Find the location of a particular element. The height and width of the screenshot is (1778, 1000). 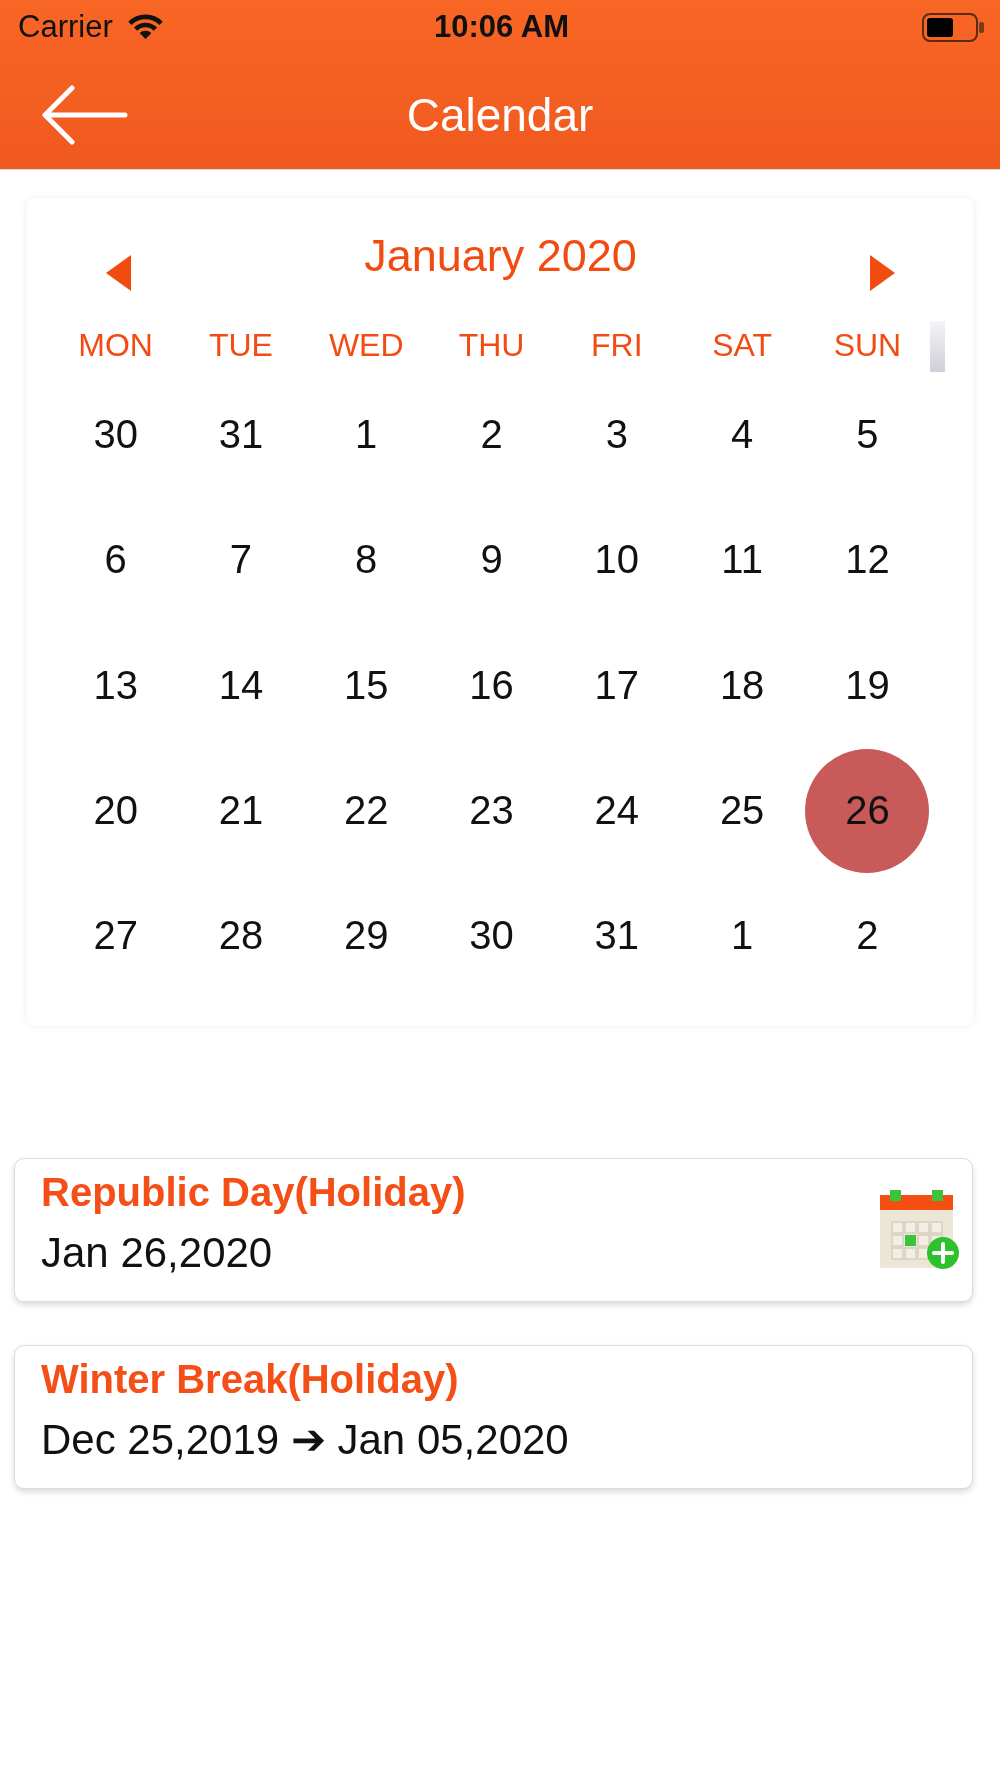

calendar-day: 28 is located at coordinates (241, 936).